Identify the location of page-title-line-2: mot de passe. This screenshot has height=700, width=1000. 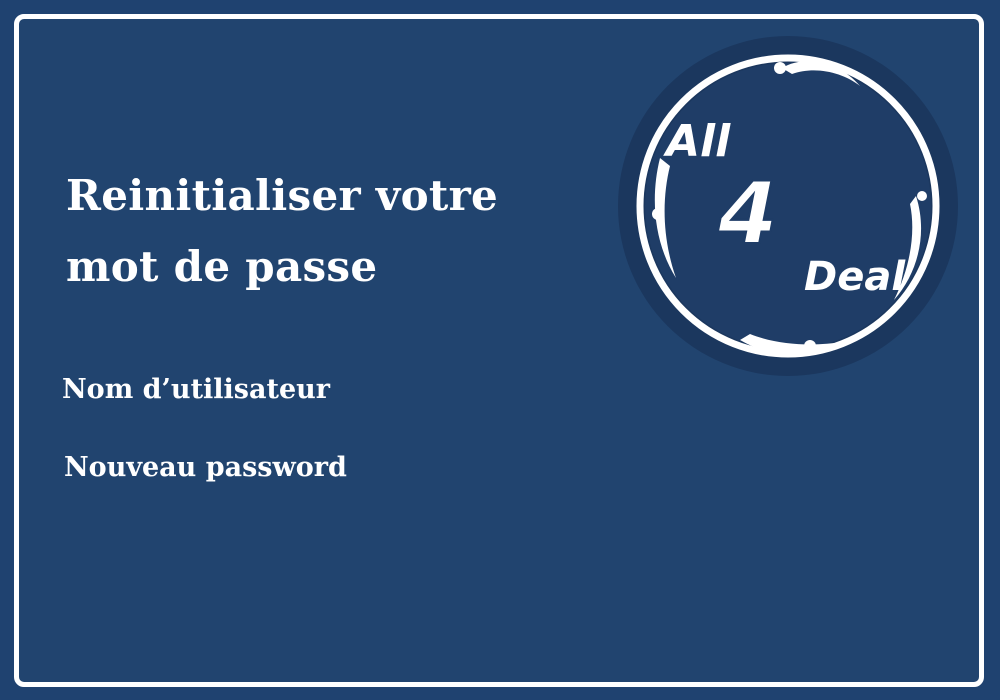
(222, 266).